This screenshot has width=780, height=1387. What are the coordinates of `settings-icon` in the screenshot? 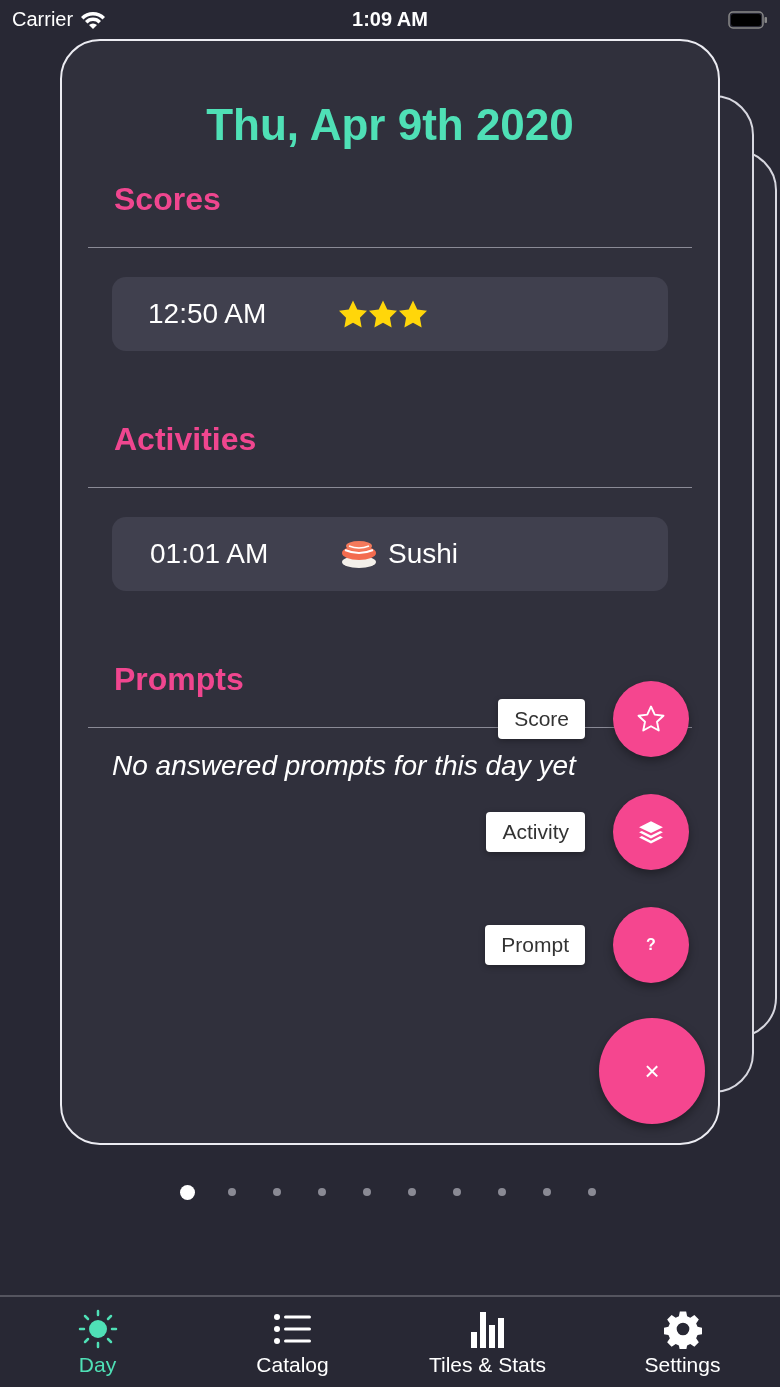 It's located at (682, 1329).